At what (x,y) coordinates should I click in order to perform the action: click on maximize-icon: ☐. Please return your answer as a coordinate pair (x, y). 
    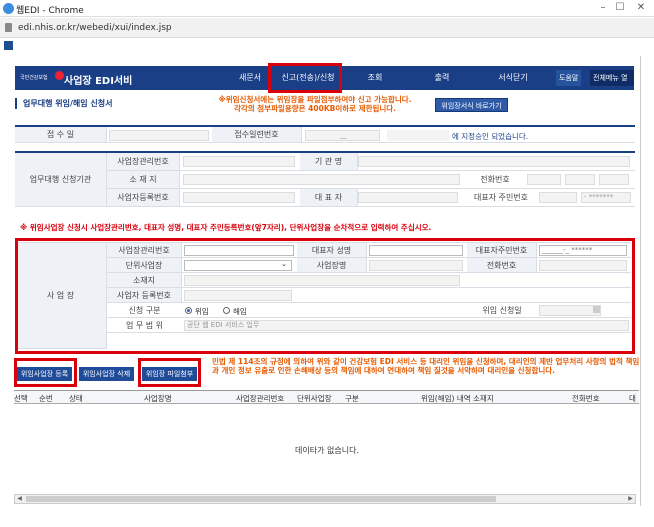
    Looking at the image, I should click on (620, 8).